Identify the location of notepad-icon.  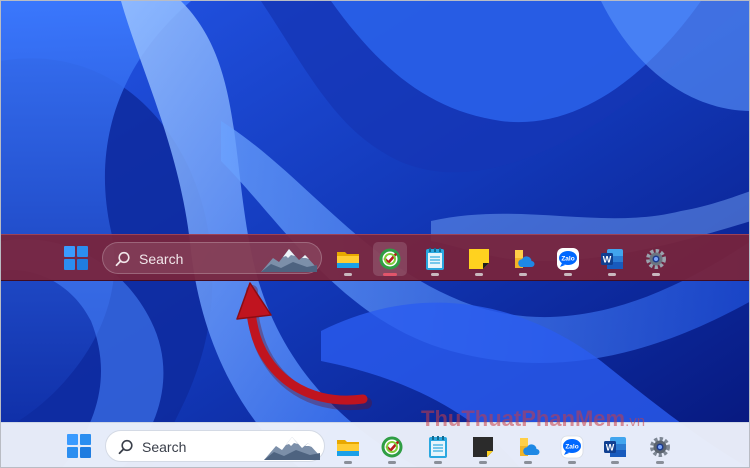
(438, 447).